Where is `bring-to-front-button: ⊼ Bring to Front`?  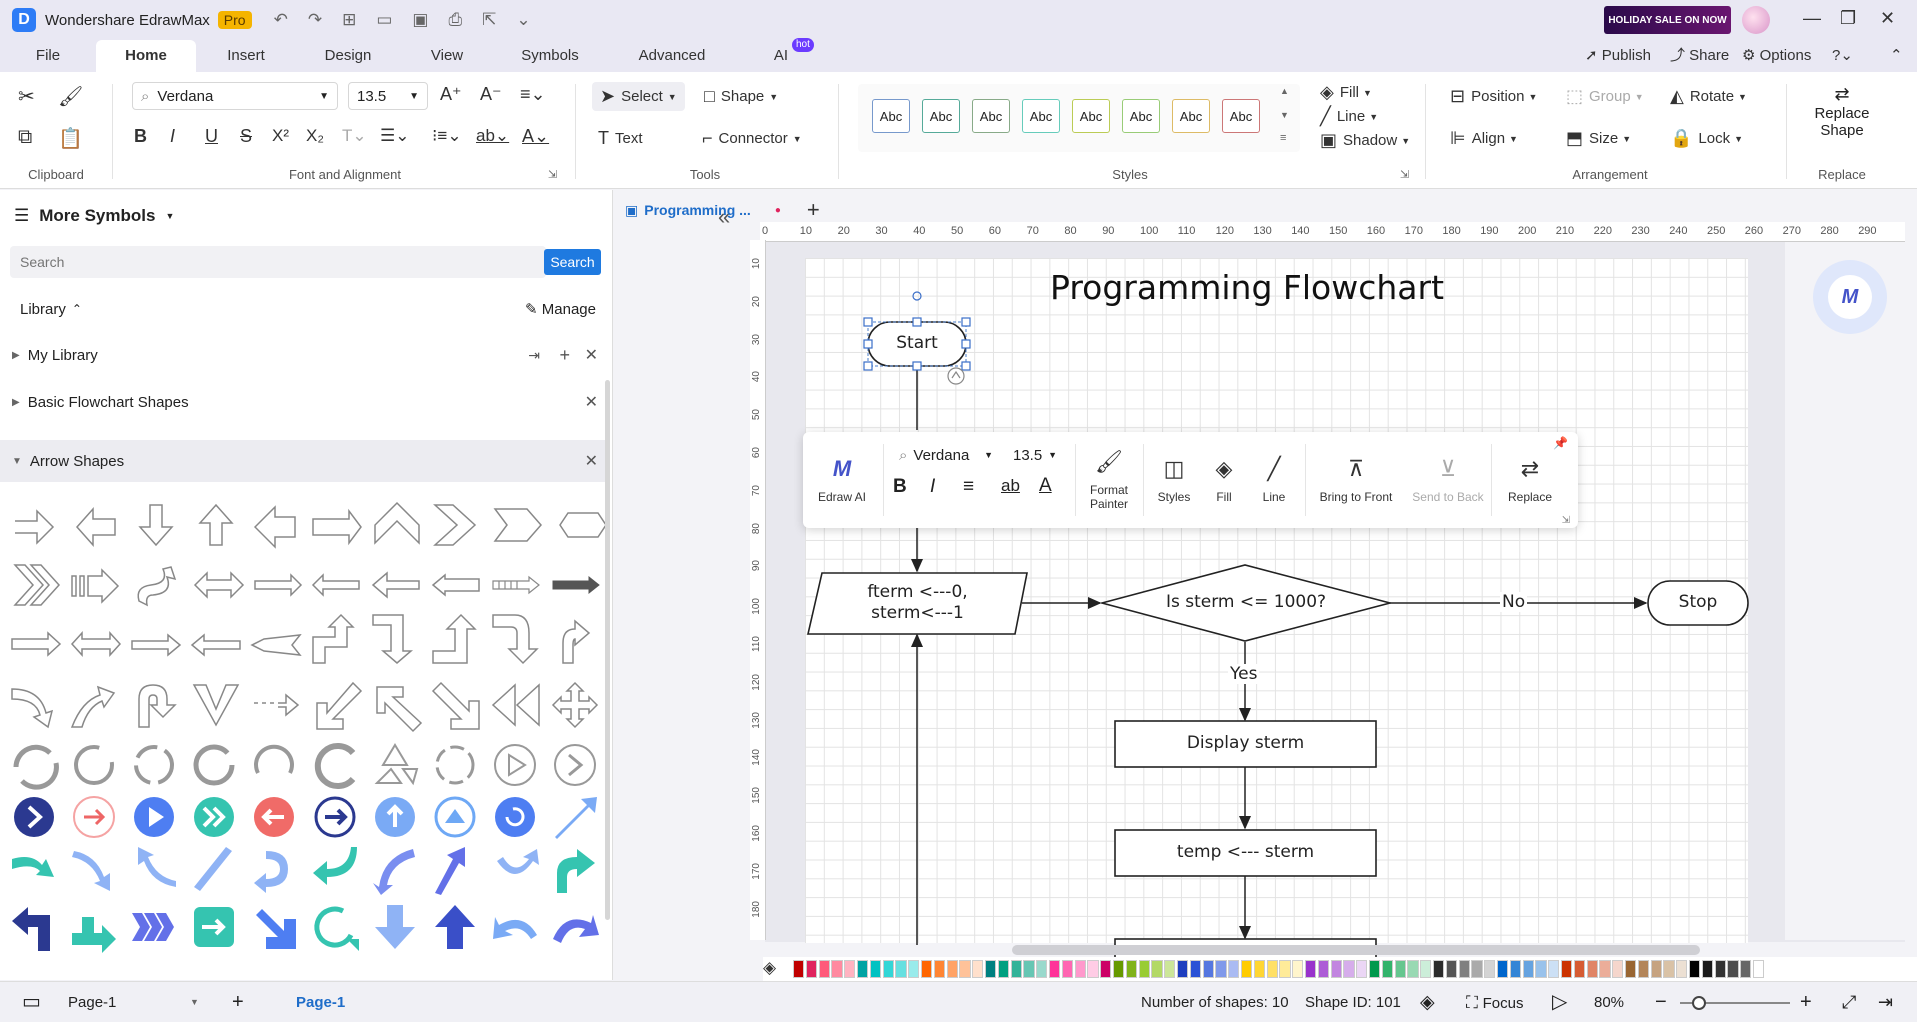 bring-to-front-button: ⊼ Bring to Front is located at coordinates (1356, 480).